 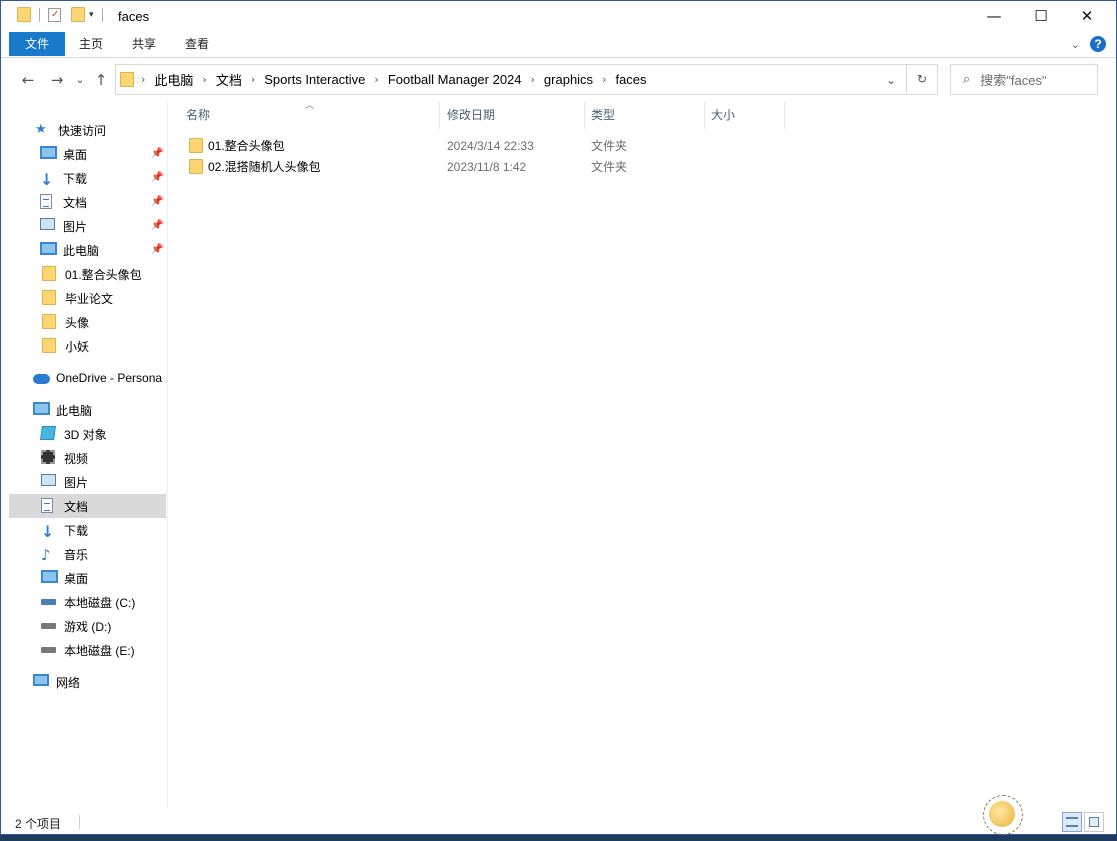 What do you see at coordinates (1098, 44) in the screenshot?
I see `help-icon: ?` at bounding box center [1098, 44].